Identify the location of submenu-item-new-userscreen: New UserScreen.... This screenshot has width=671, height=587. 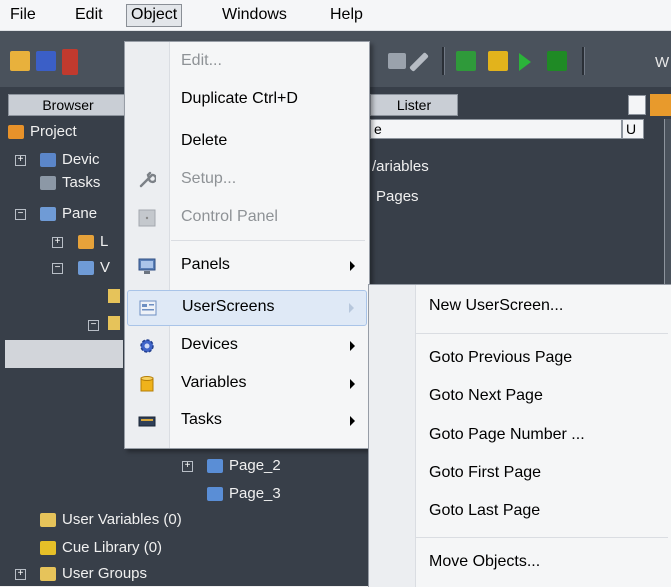
(520, 307).